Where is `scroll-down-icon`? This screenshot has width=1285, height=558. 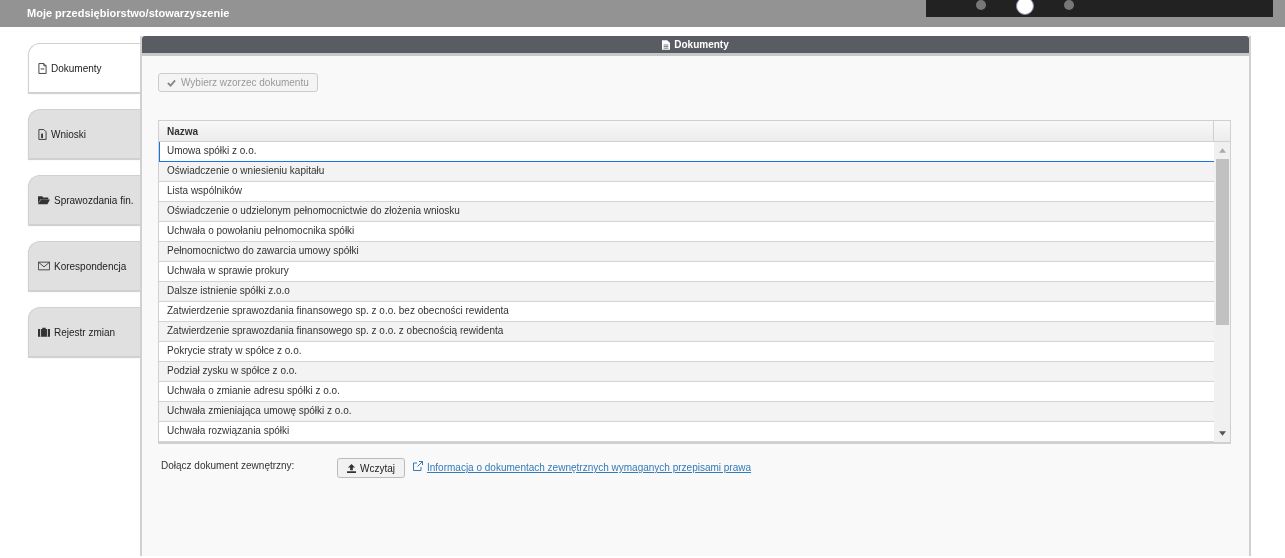
scroll-down-icon is located at coordinates (1222, 433).